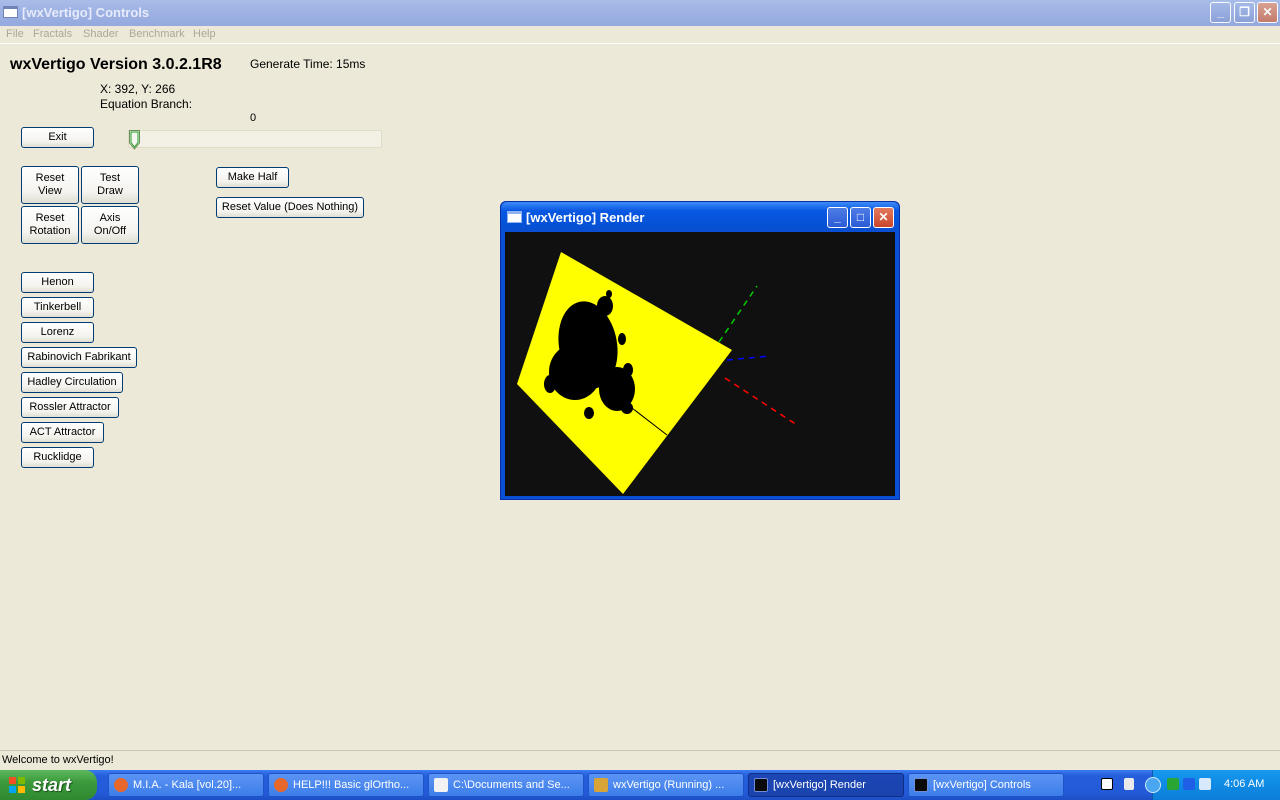 This screenshot has width=1280, height=800. I want to click on tray-expand-icon, so click(1153, 785).